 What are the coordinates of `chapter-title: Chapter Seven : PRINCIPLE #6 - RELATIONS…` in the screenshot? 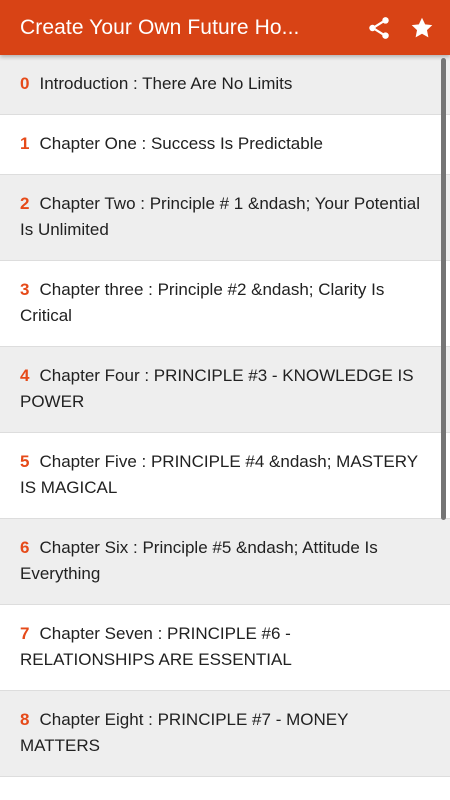 It's located at (156, 646).